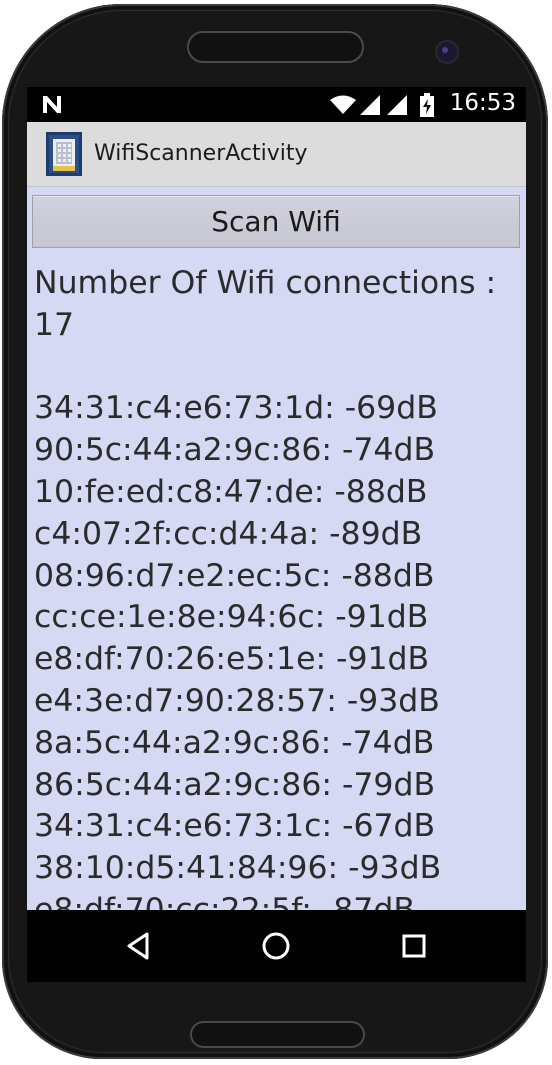  Describe the element at coordinates (447, 52) in the screenshot. I see `front-camera` at that location.